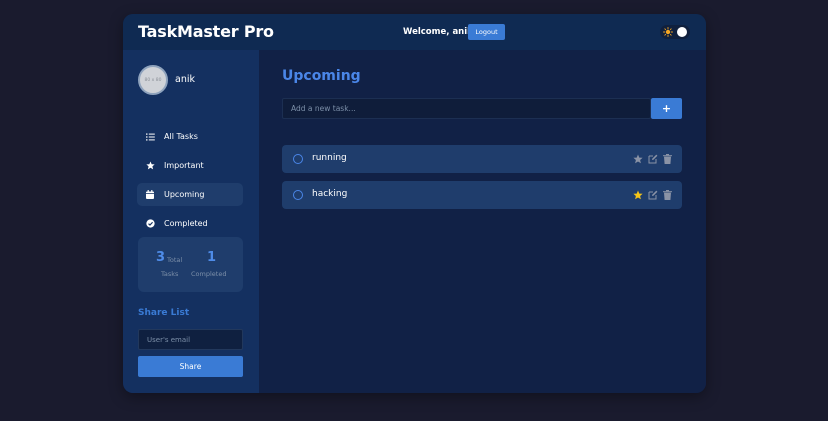 This screenshot has height=421, width=828. I want to click on sidebar-item-label: All Tasks, so click(181, 136).